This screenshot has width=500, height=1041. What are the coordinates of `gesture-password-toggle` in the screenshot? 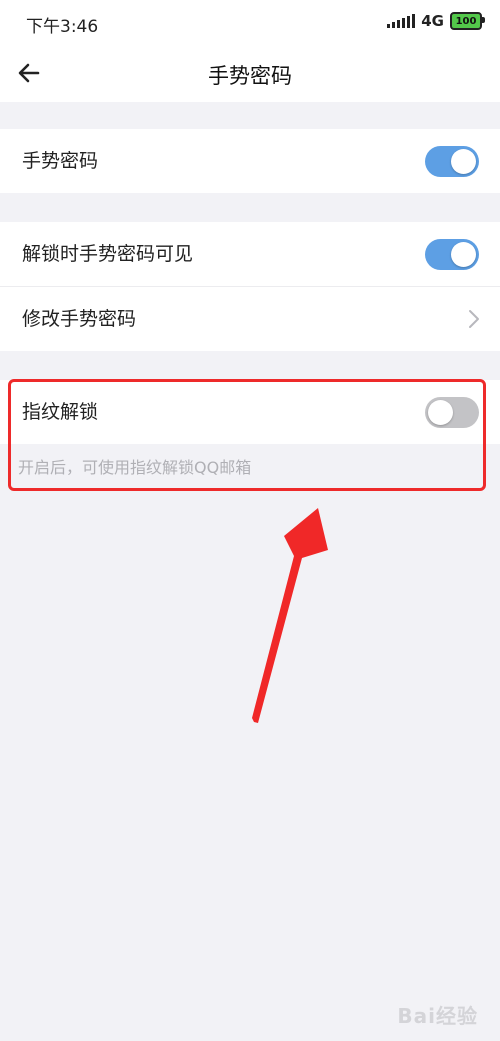 It's located at (452, 161).